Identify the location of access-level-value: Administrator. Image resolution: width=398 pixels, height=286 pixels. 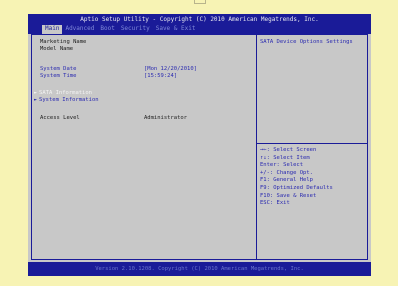
(166, 118).